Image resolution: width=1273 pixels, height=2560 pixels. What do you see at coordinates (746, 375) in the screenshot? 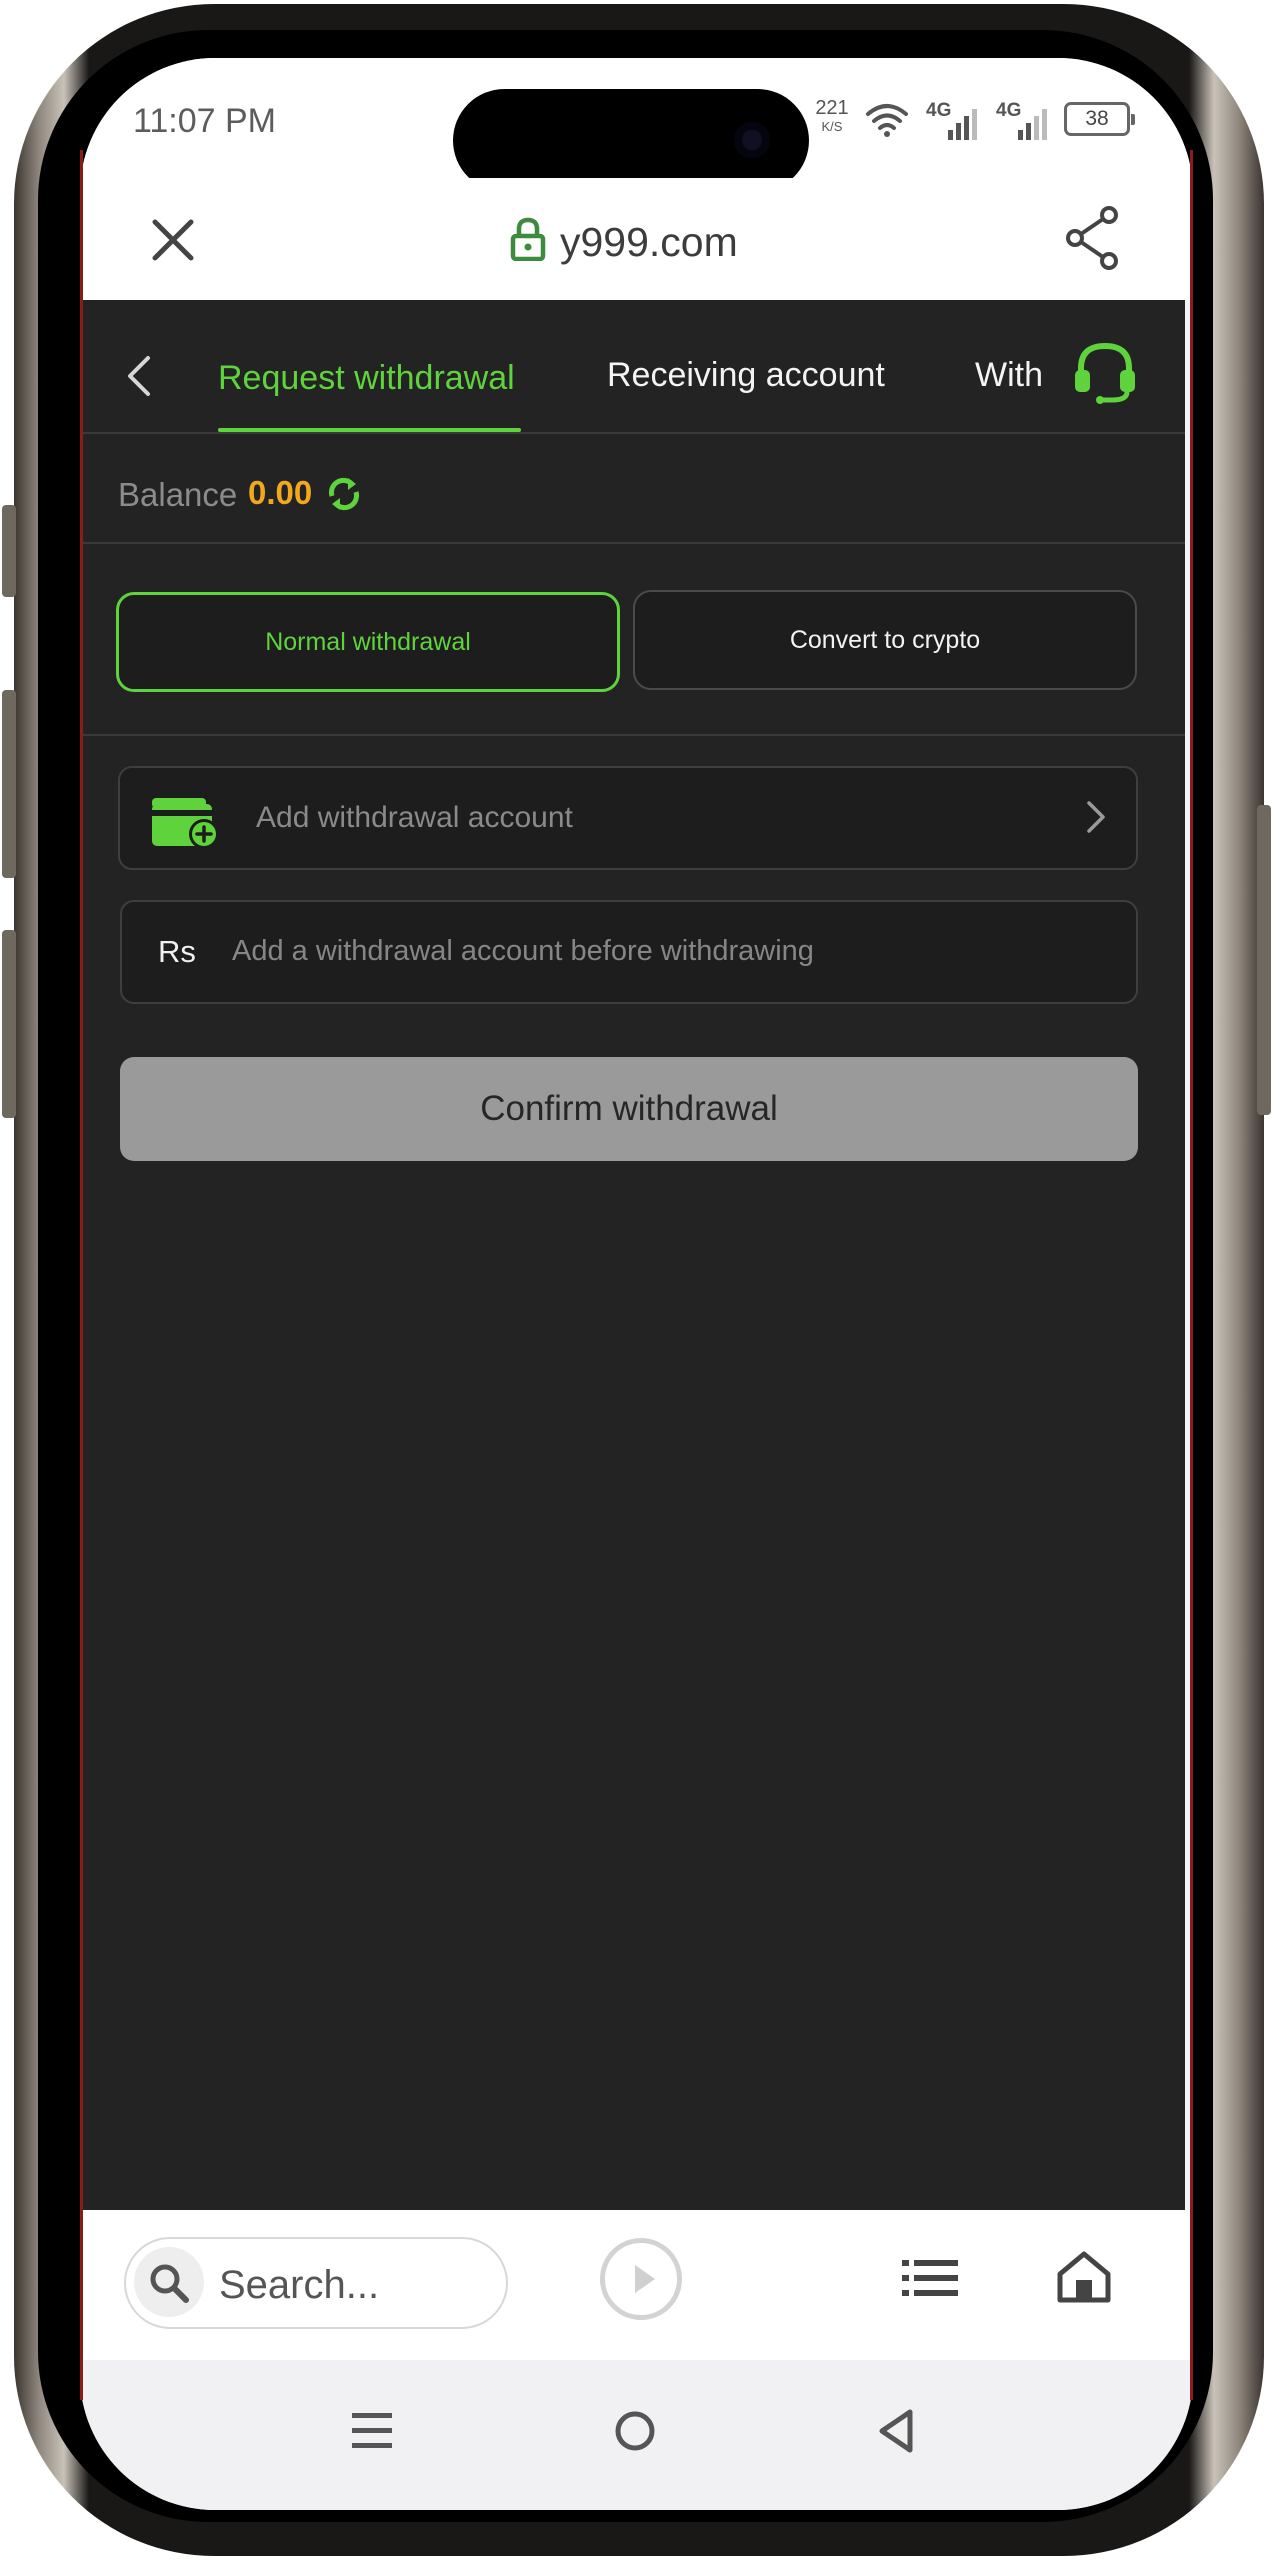
I see `tab-receiving-account: Receiving account` at bounding box center [746, 375].